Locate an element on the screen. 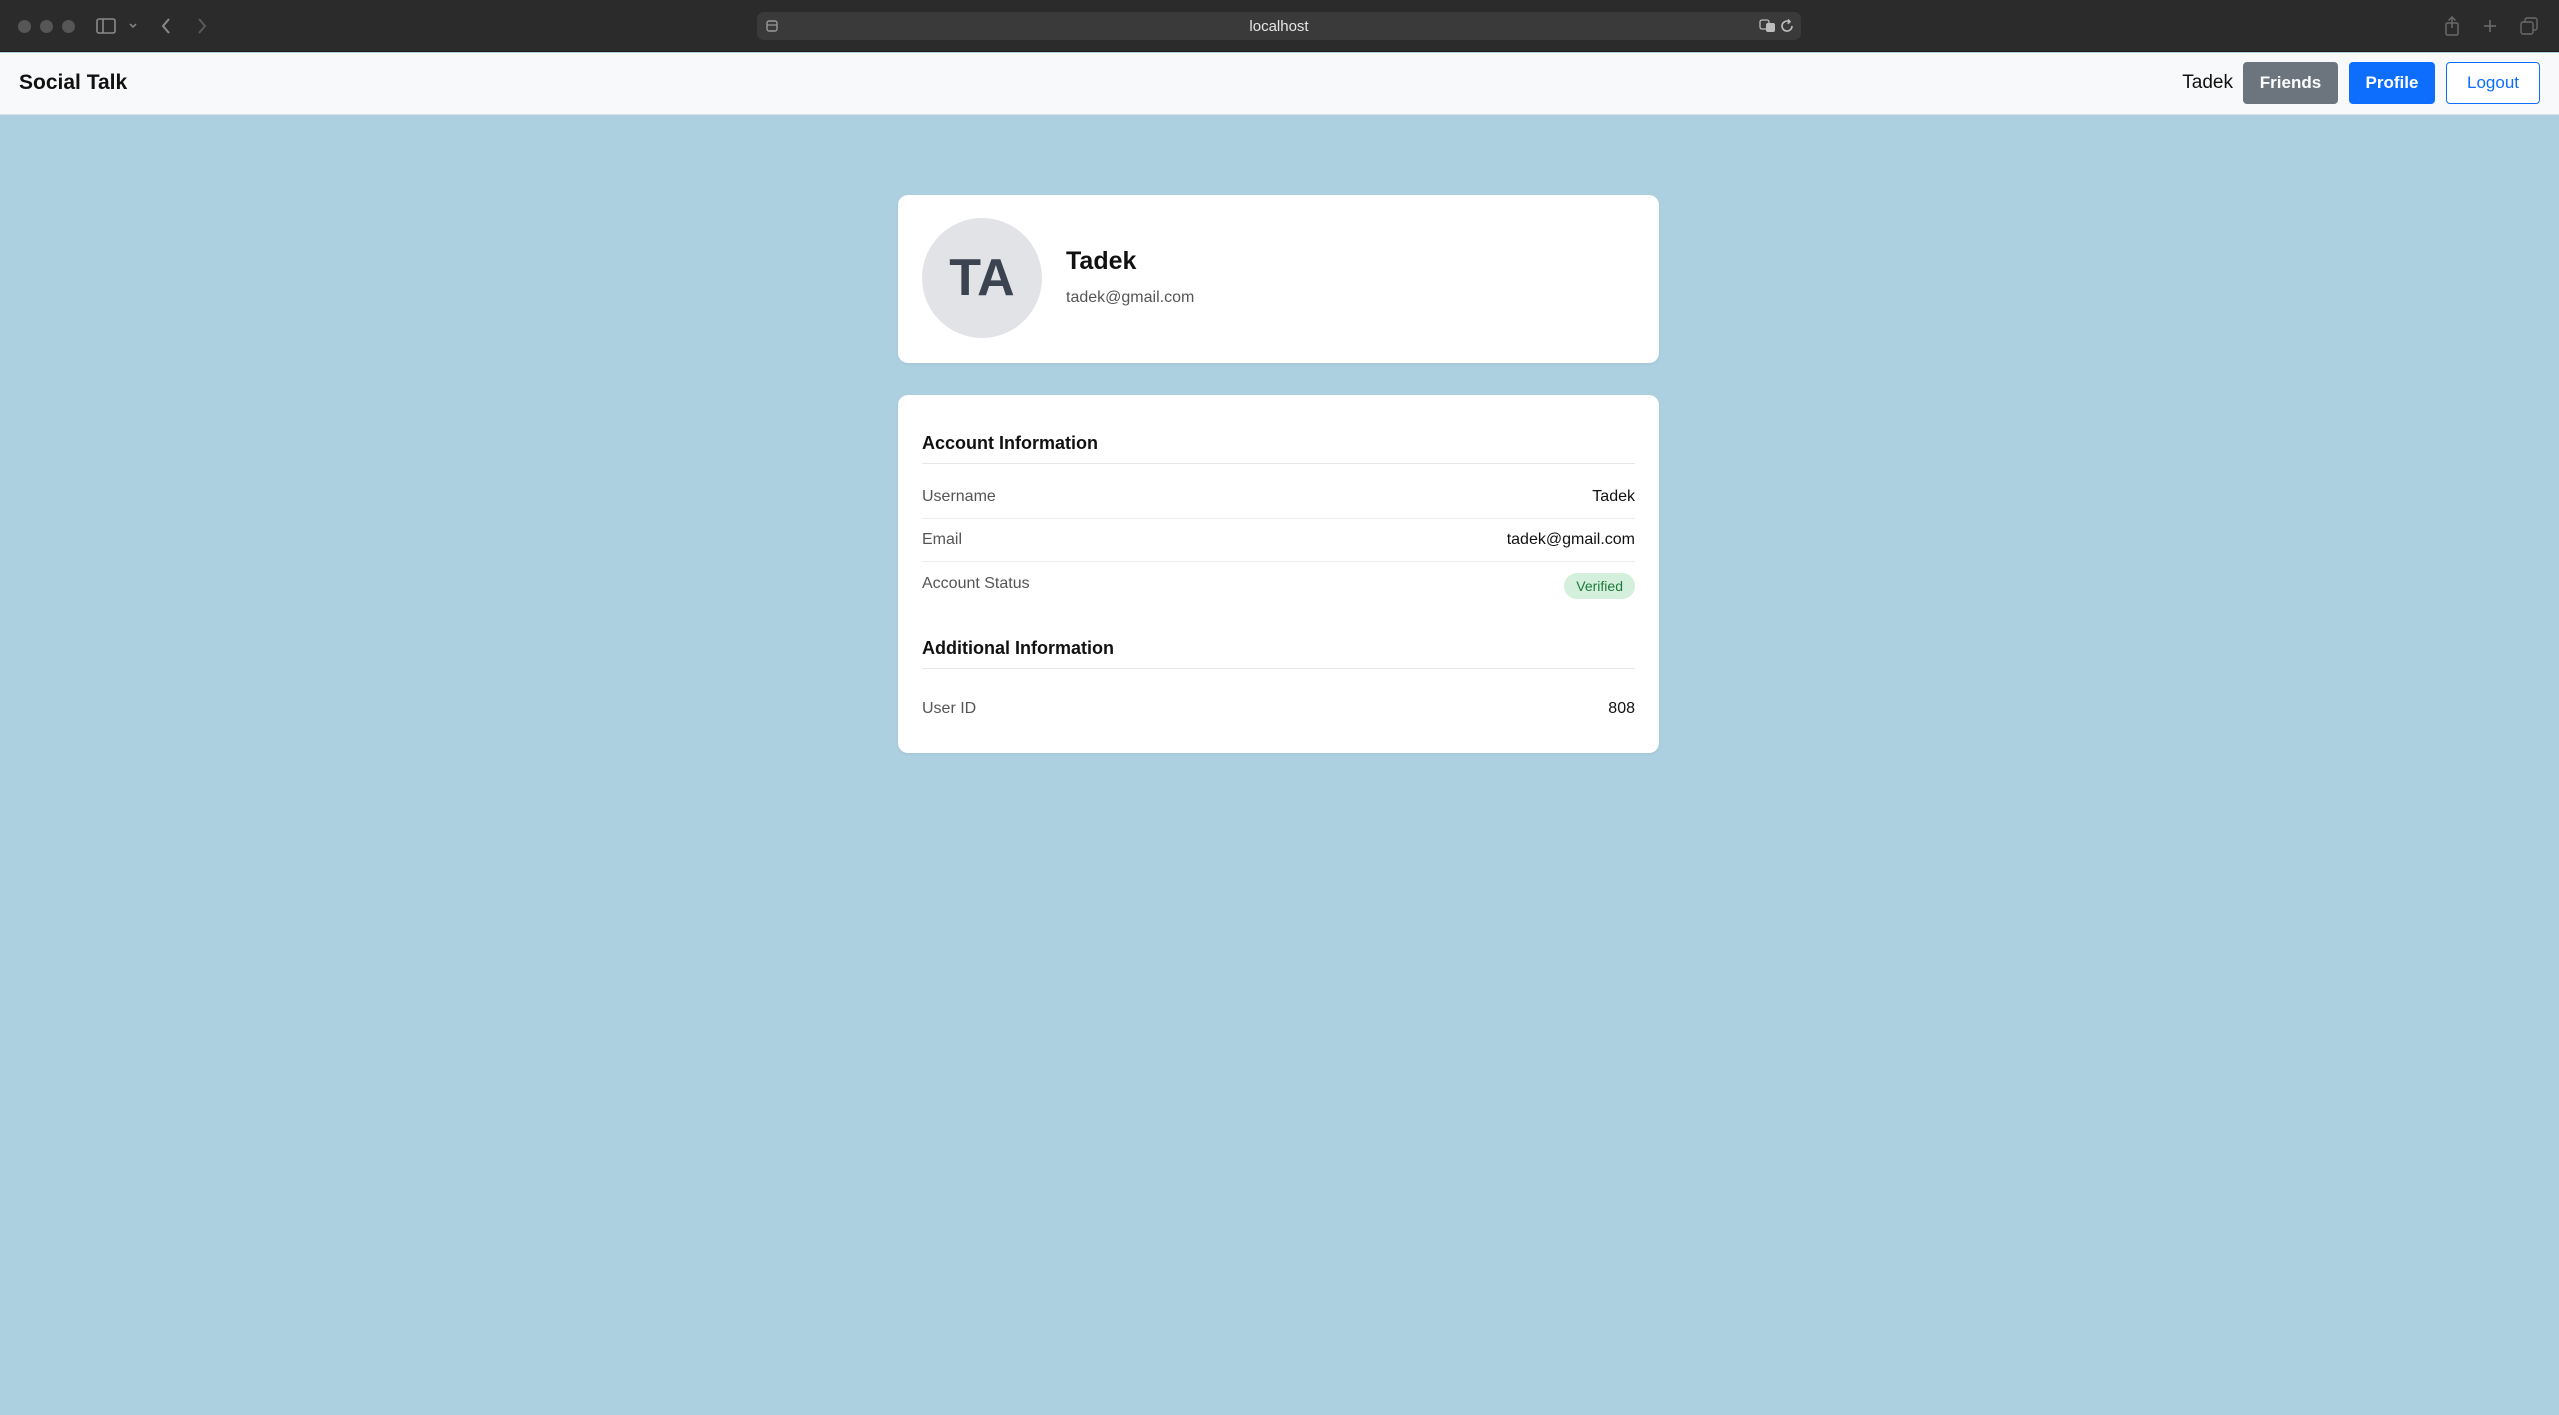  logout-button: Logout is located at coordinates (2493, 83).